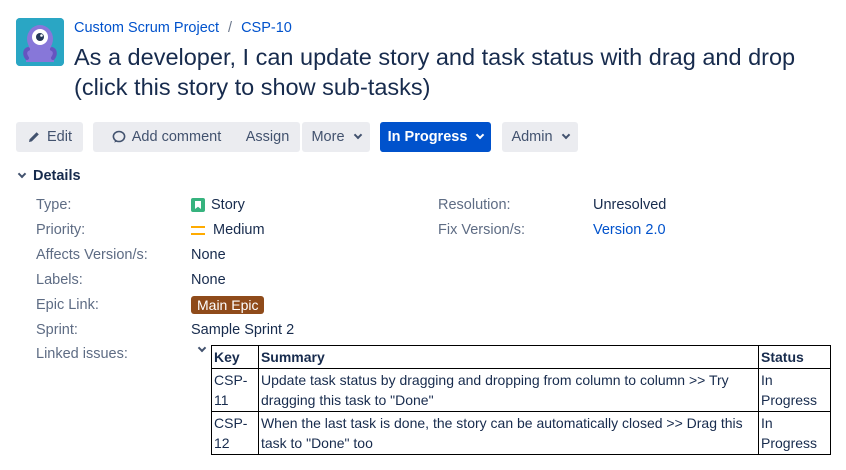 This screenshot has width=846, height=470. I want to click on type-label: Type:, so click(54, 205).